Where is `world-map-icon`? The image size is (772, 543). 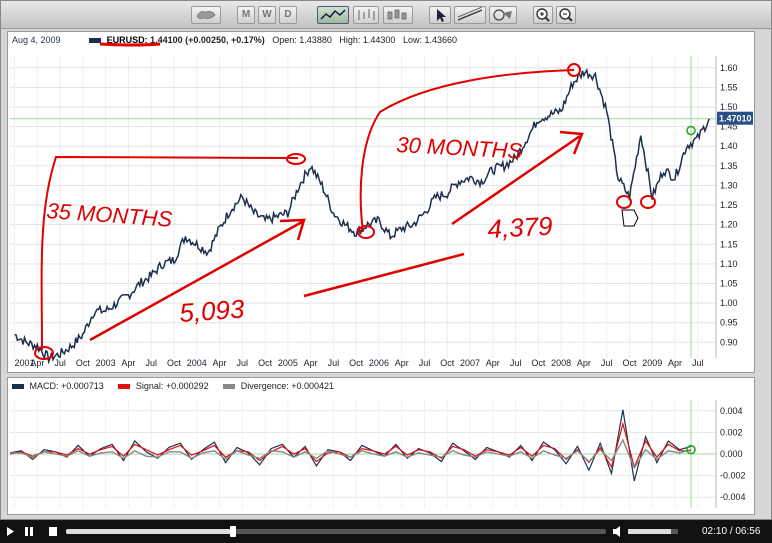 world-map-icon is located at coordinates (206, 15).